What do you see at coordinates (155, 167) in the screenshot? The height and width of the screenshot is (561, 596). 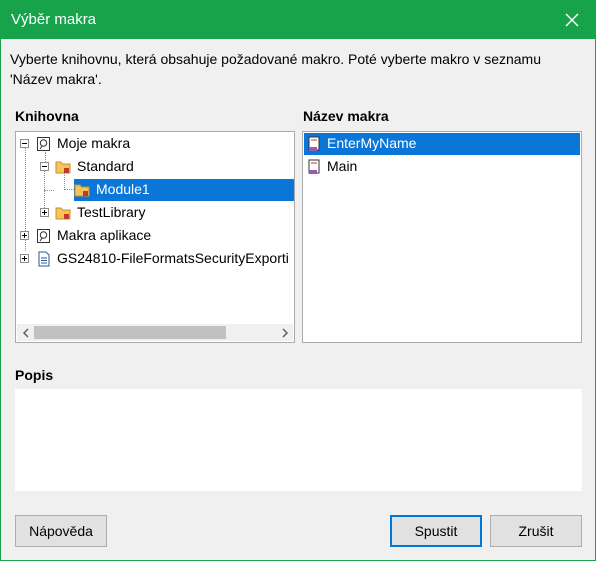 I see `tree-item-standard: Standard` at bounding box center [155, 167].